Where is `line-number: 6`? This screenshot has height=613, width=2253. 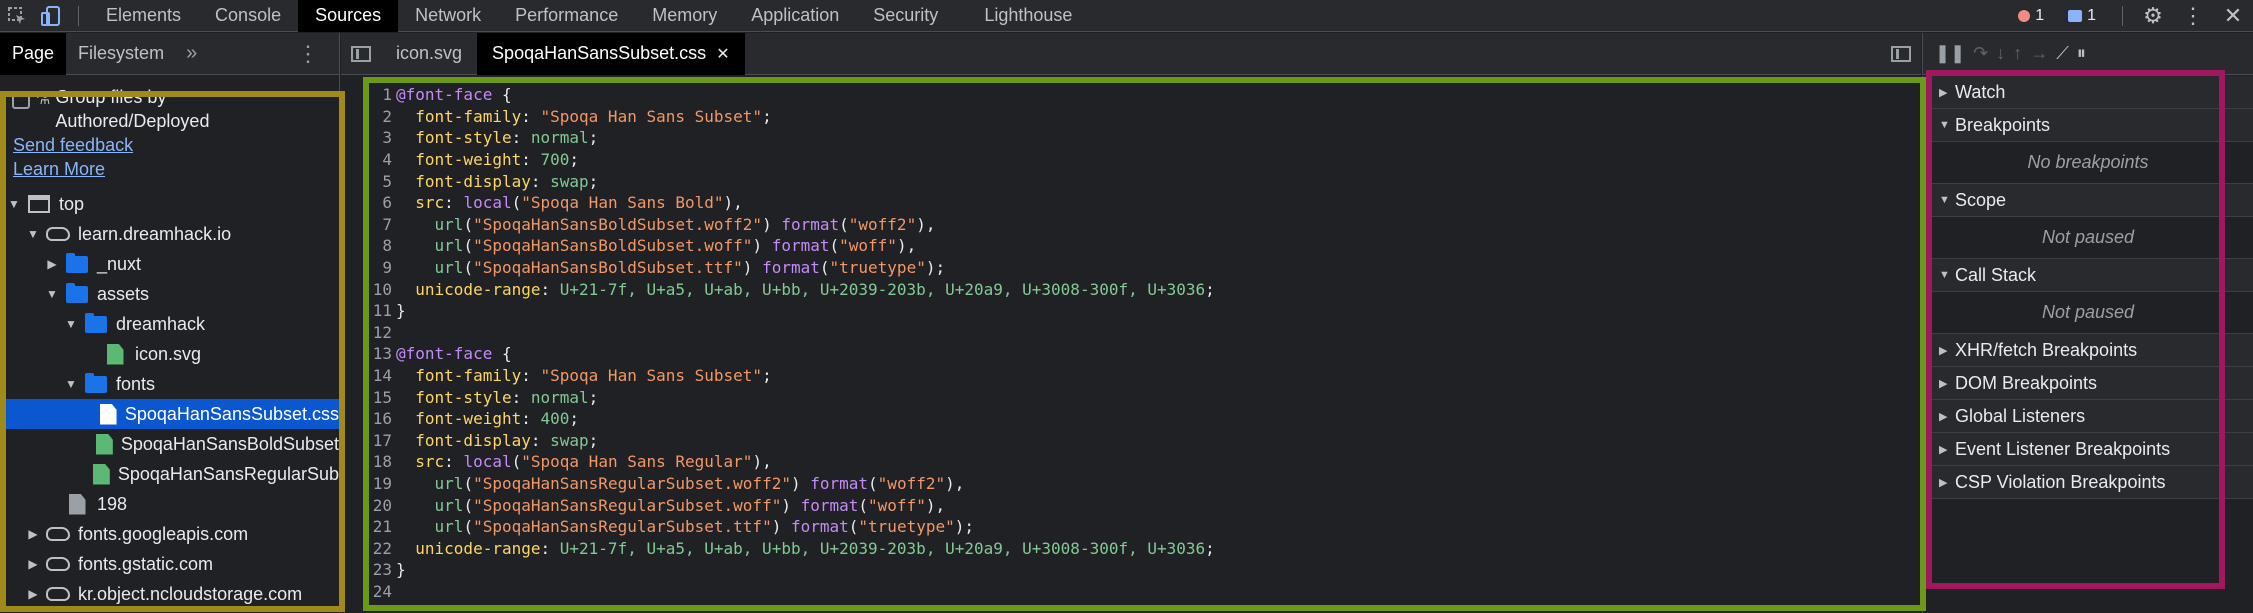
line-number: 6 is located at coordinates (368, 202).